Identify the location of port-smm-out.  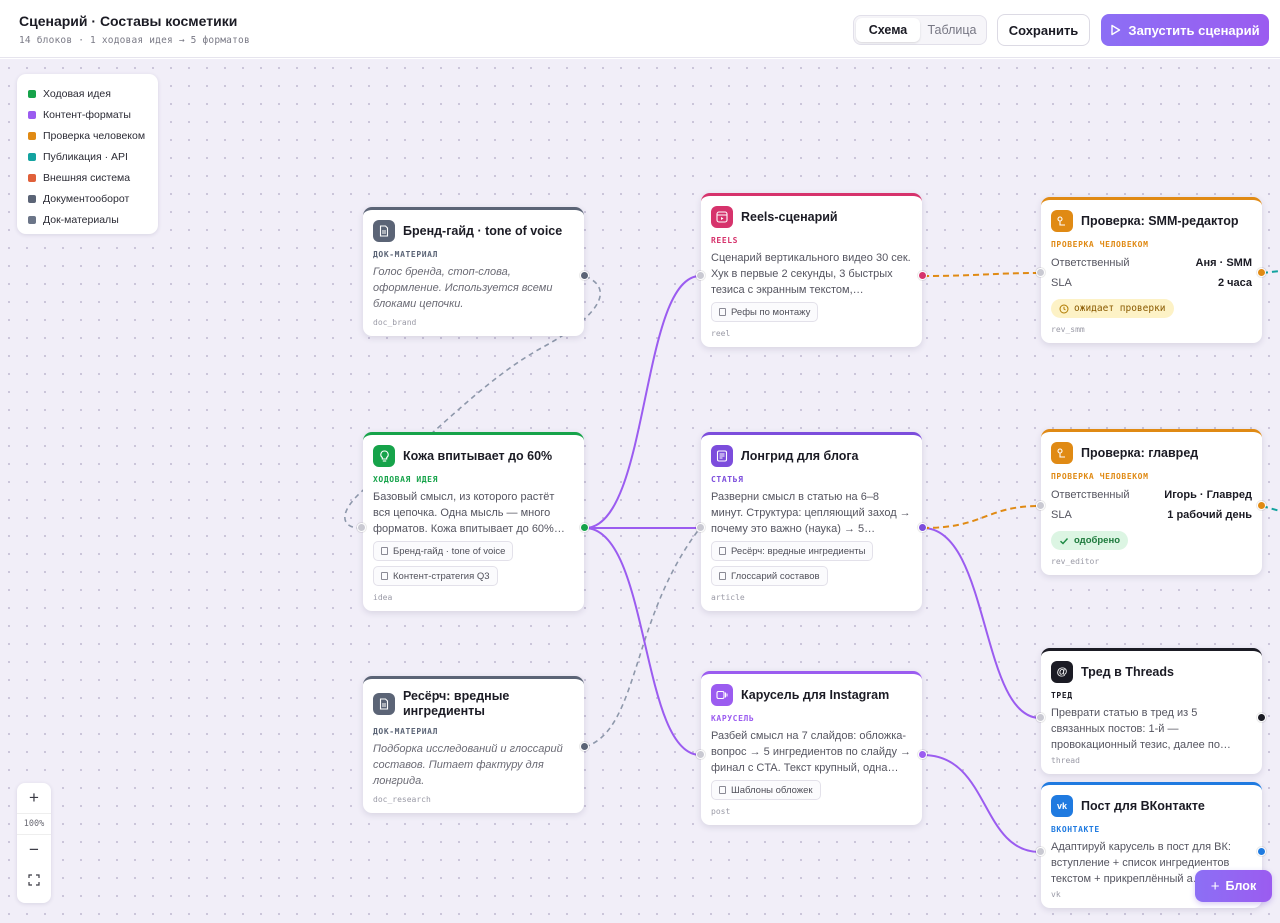
(1261, 272).